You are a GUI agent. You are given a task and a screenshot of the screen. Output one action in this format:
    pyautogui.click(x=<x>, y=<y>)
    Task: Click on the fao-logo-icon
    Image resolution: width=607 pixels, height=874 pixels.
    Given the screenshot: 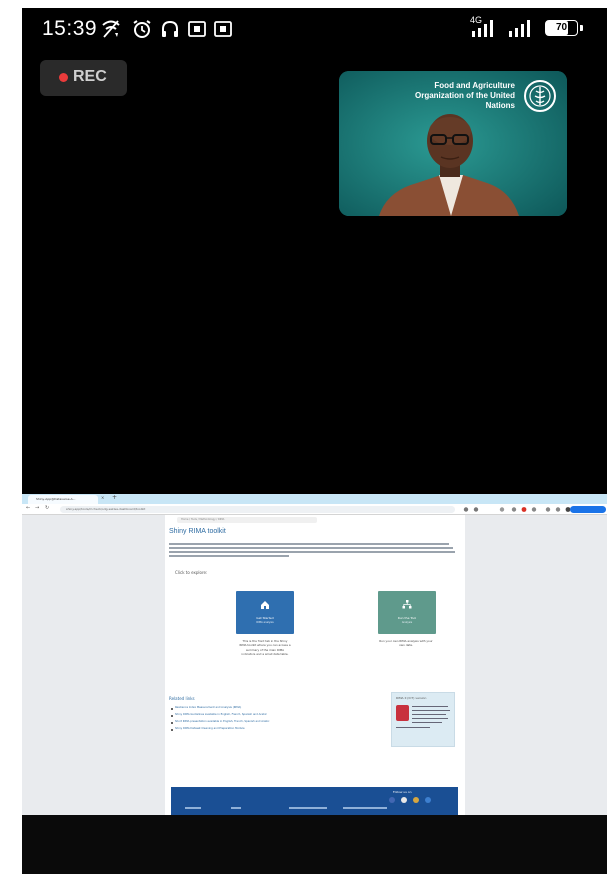 What is the action you would take?
    pyautogui.click(x=540, y=96)
    